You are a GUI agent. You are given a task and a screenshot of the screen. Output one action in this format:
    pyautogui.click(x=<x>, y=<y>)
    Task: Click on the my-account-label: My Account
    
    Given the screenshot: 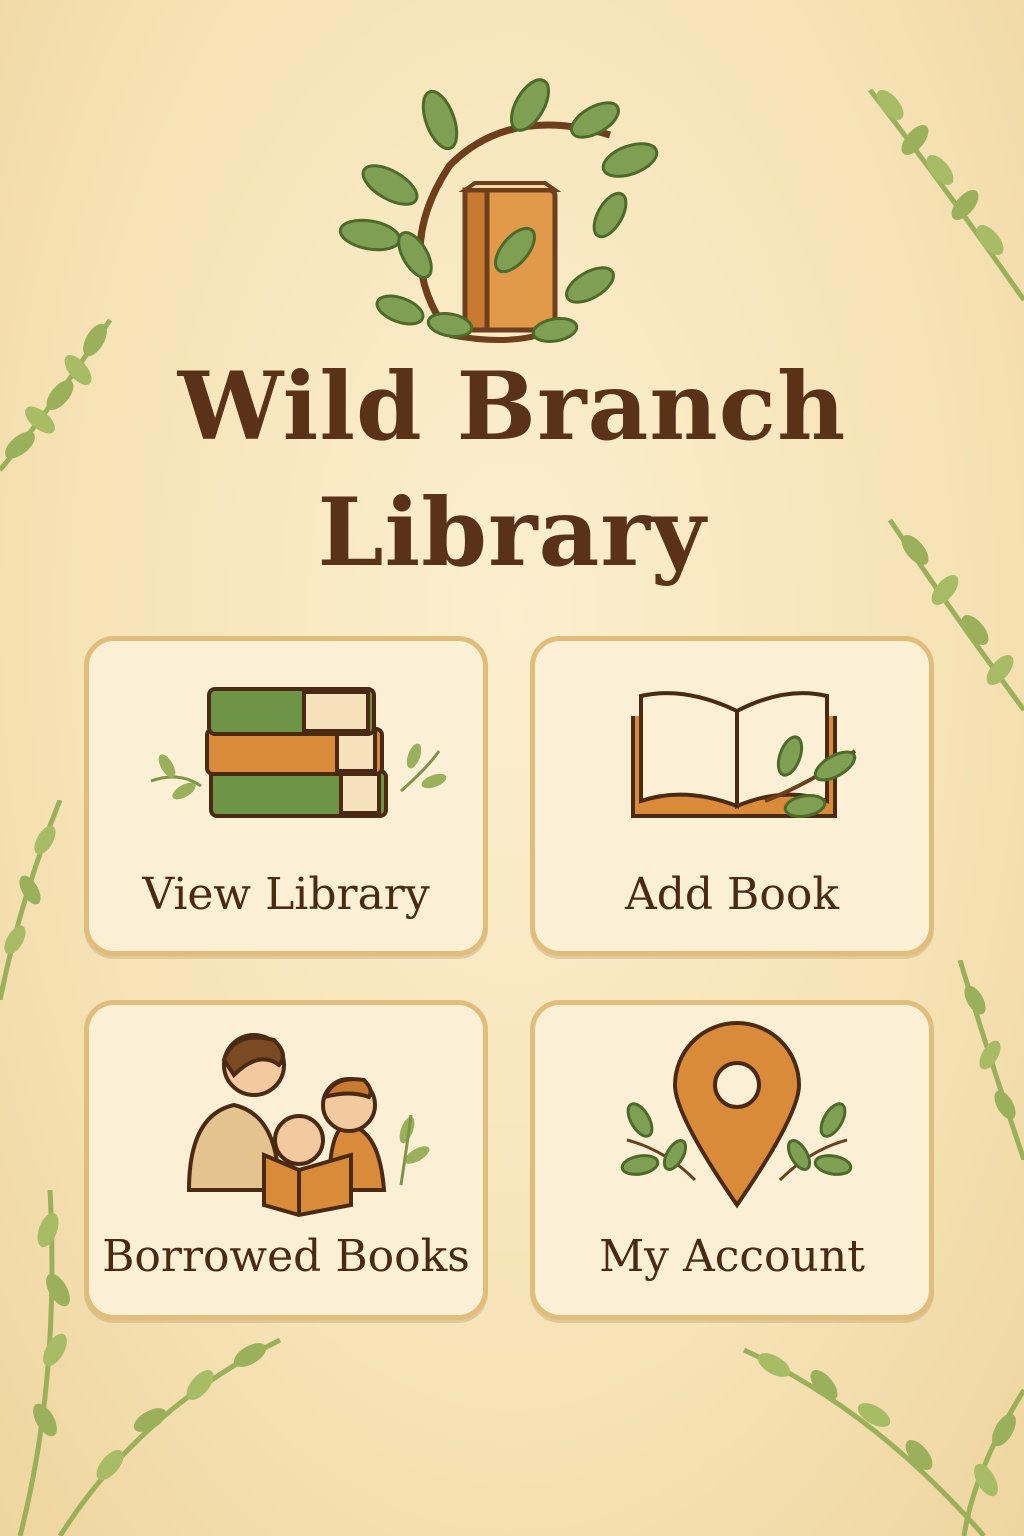 What is the action you would take?
    pyautogui.click(x=732, y=1256)
    